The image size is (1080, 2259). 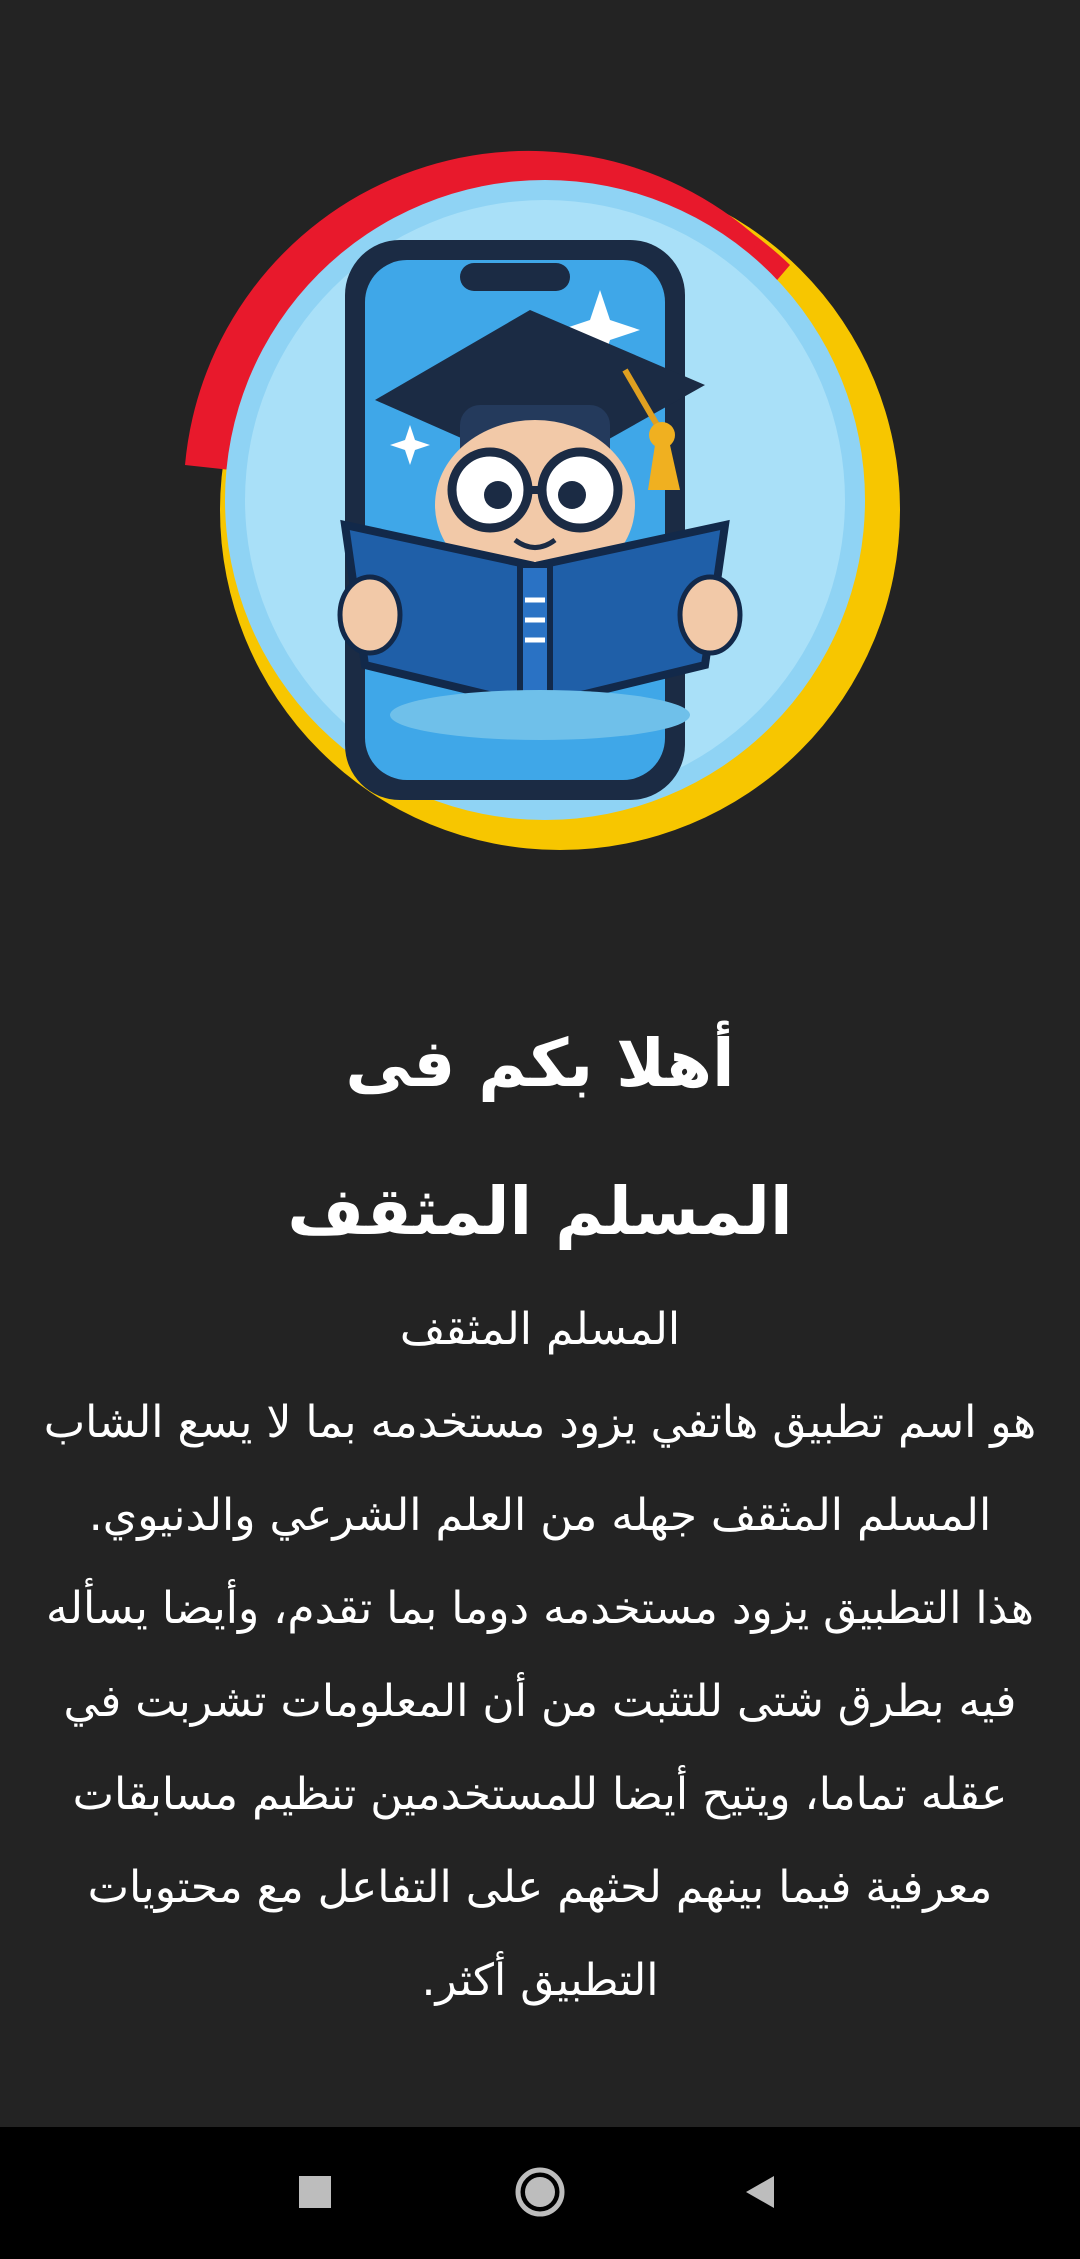 I want to click on square-recents-icon, so click(x=315, y=2192).